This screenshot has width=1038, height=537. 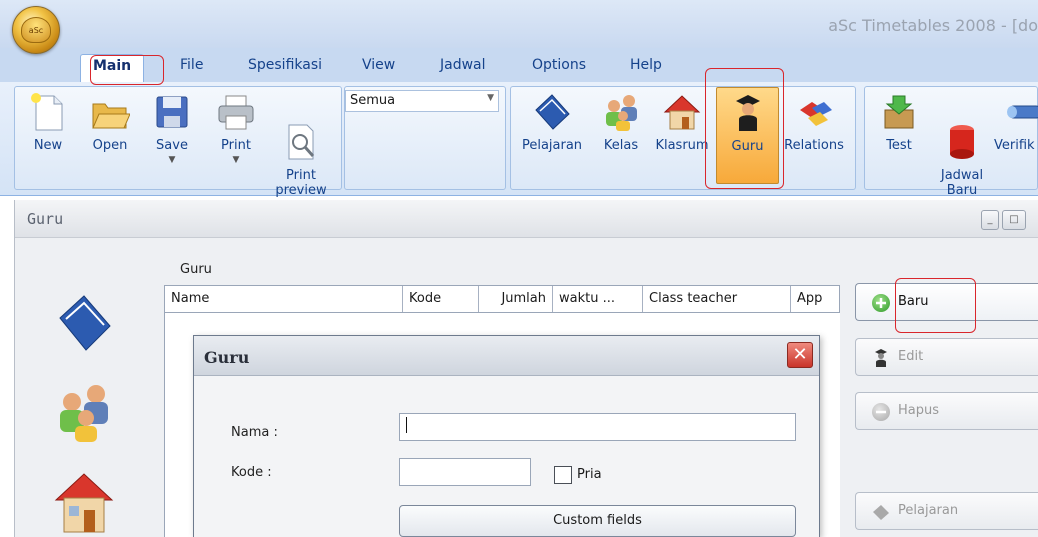 What do you see at coordinates (946, 411) in the screenshot?
I see `hapus-button: Hapus` at bounding box center [946, 411].